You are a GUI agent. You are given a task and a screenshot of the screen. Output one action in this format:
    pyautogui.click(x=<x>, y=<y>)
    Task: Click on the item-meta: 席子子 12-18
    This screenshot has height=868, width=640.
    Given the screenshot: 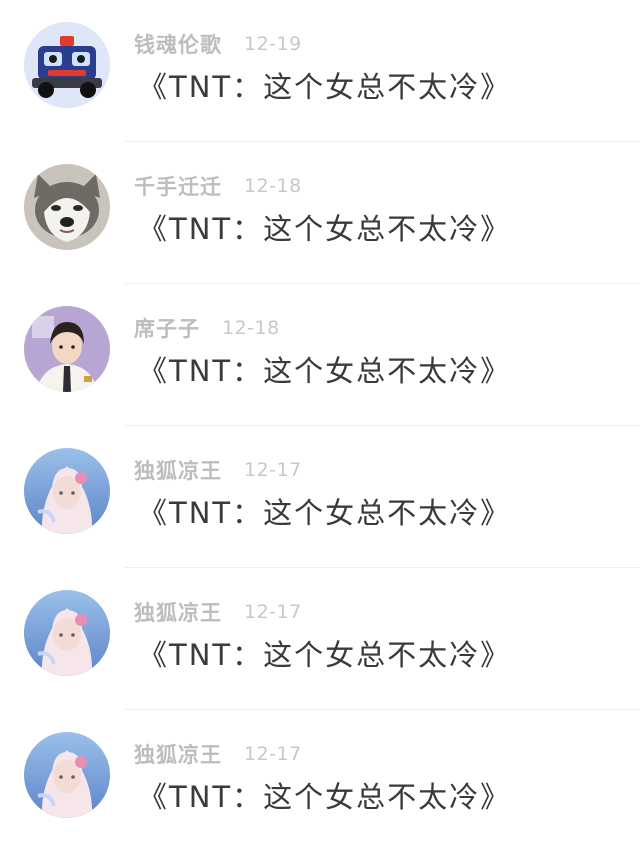 What is the action you would take?
    pyautogui.click(x=207, y=328)
    